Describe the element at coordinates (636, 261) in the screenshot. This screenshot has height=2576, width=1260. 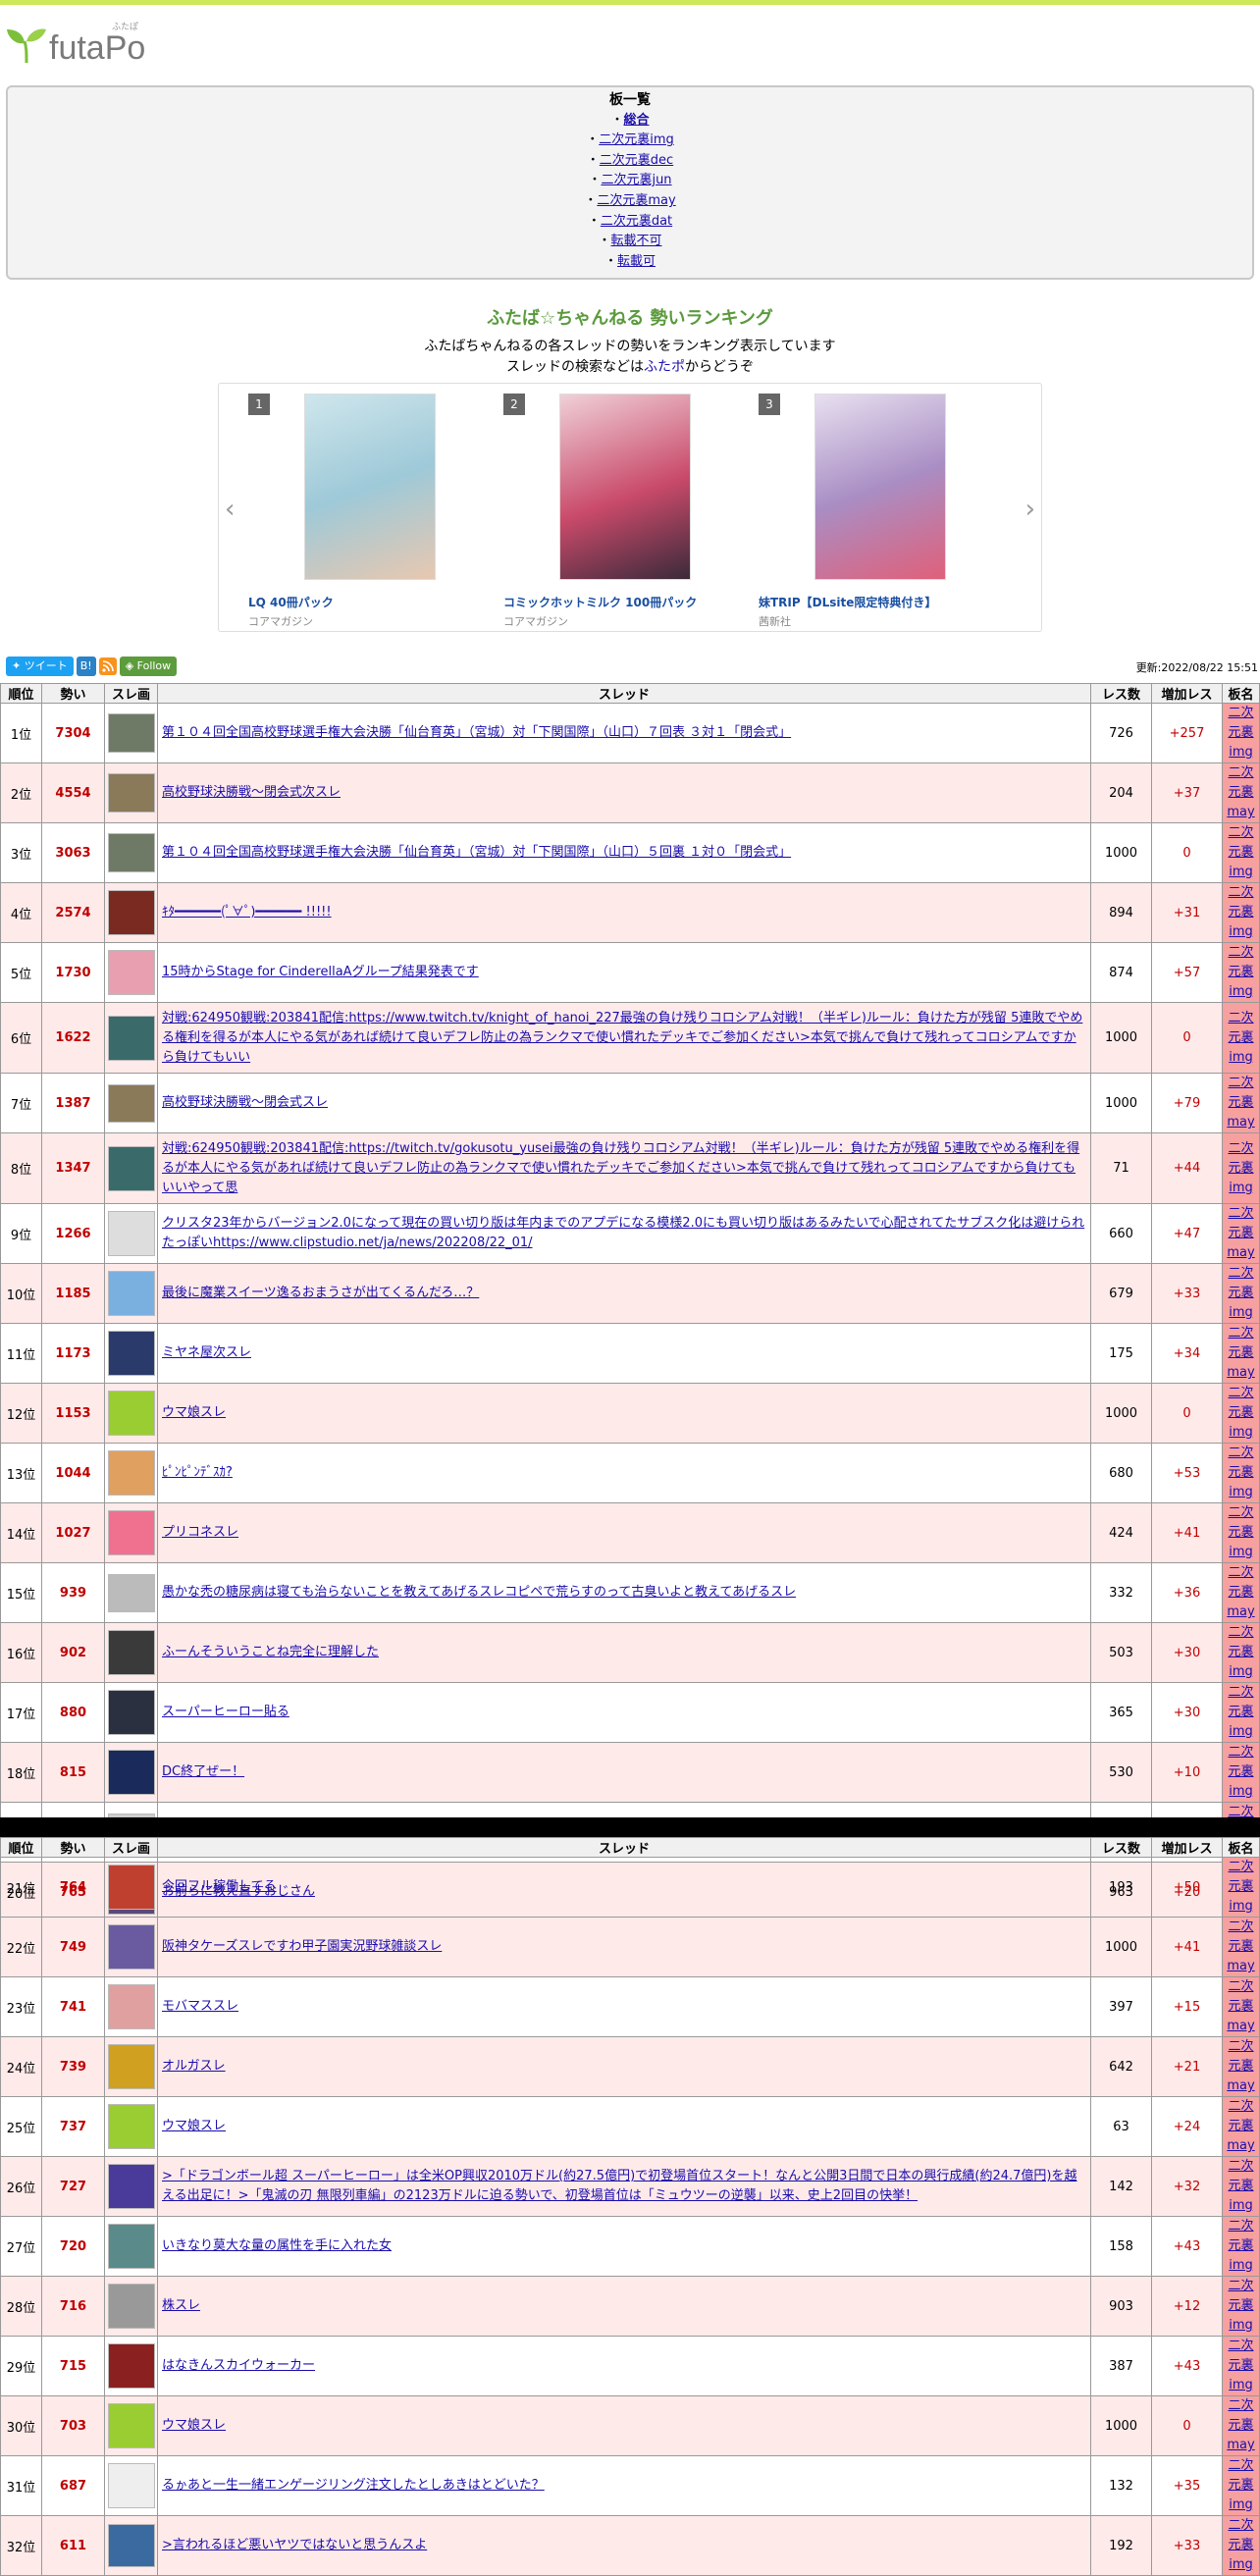
I see `board-link: 転載可` at that location.